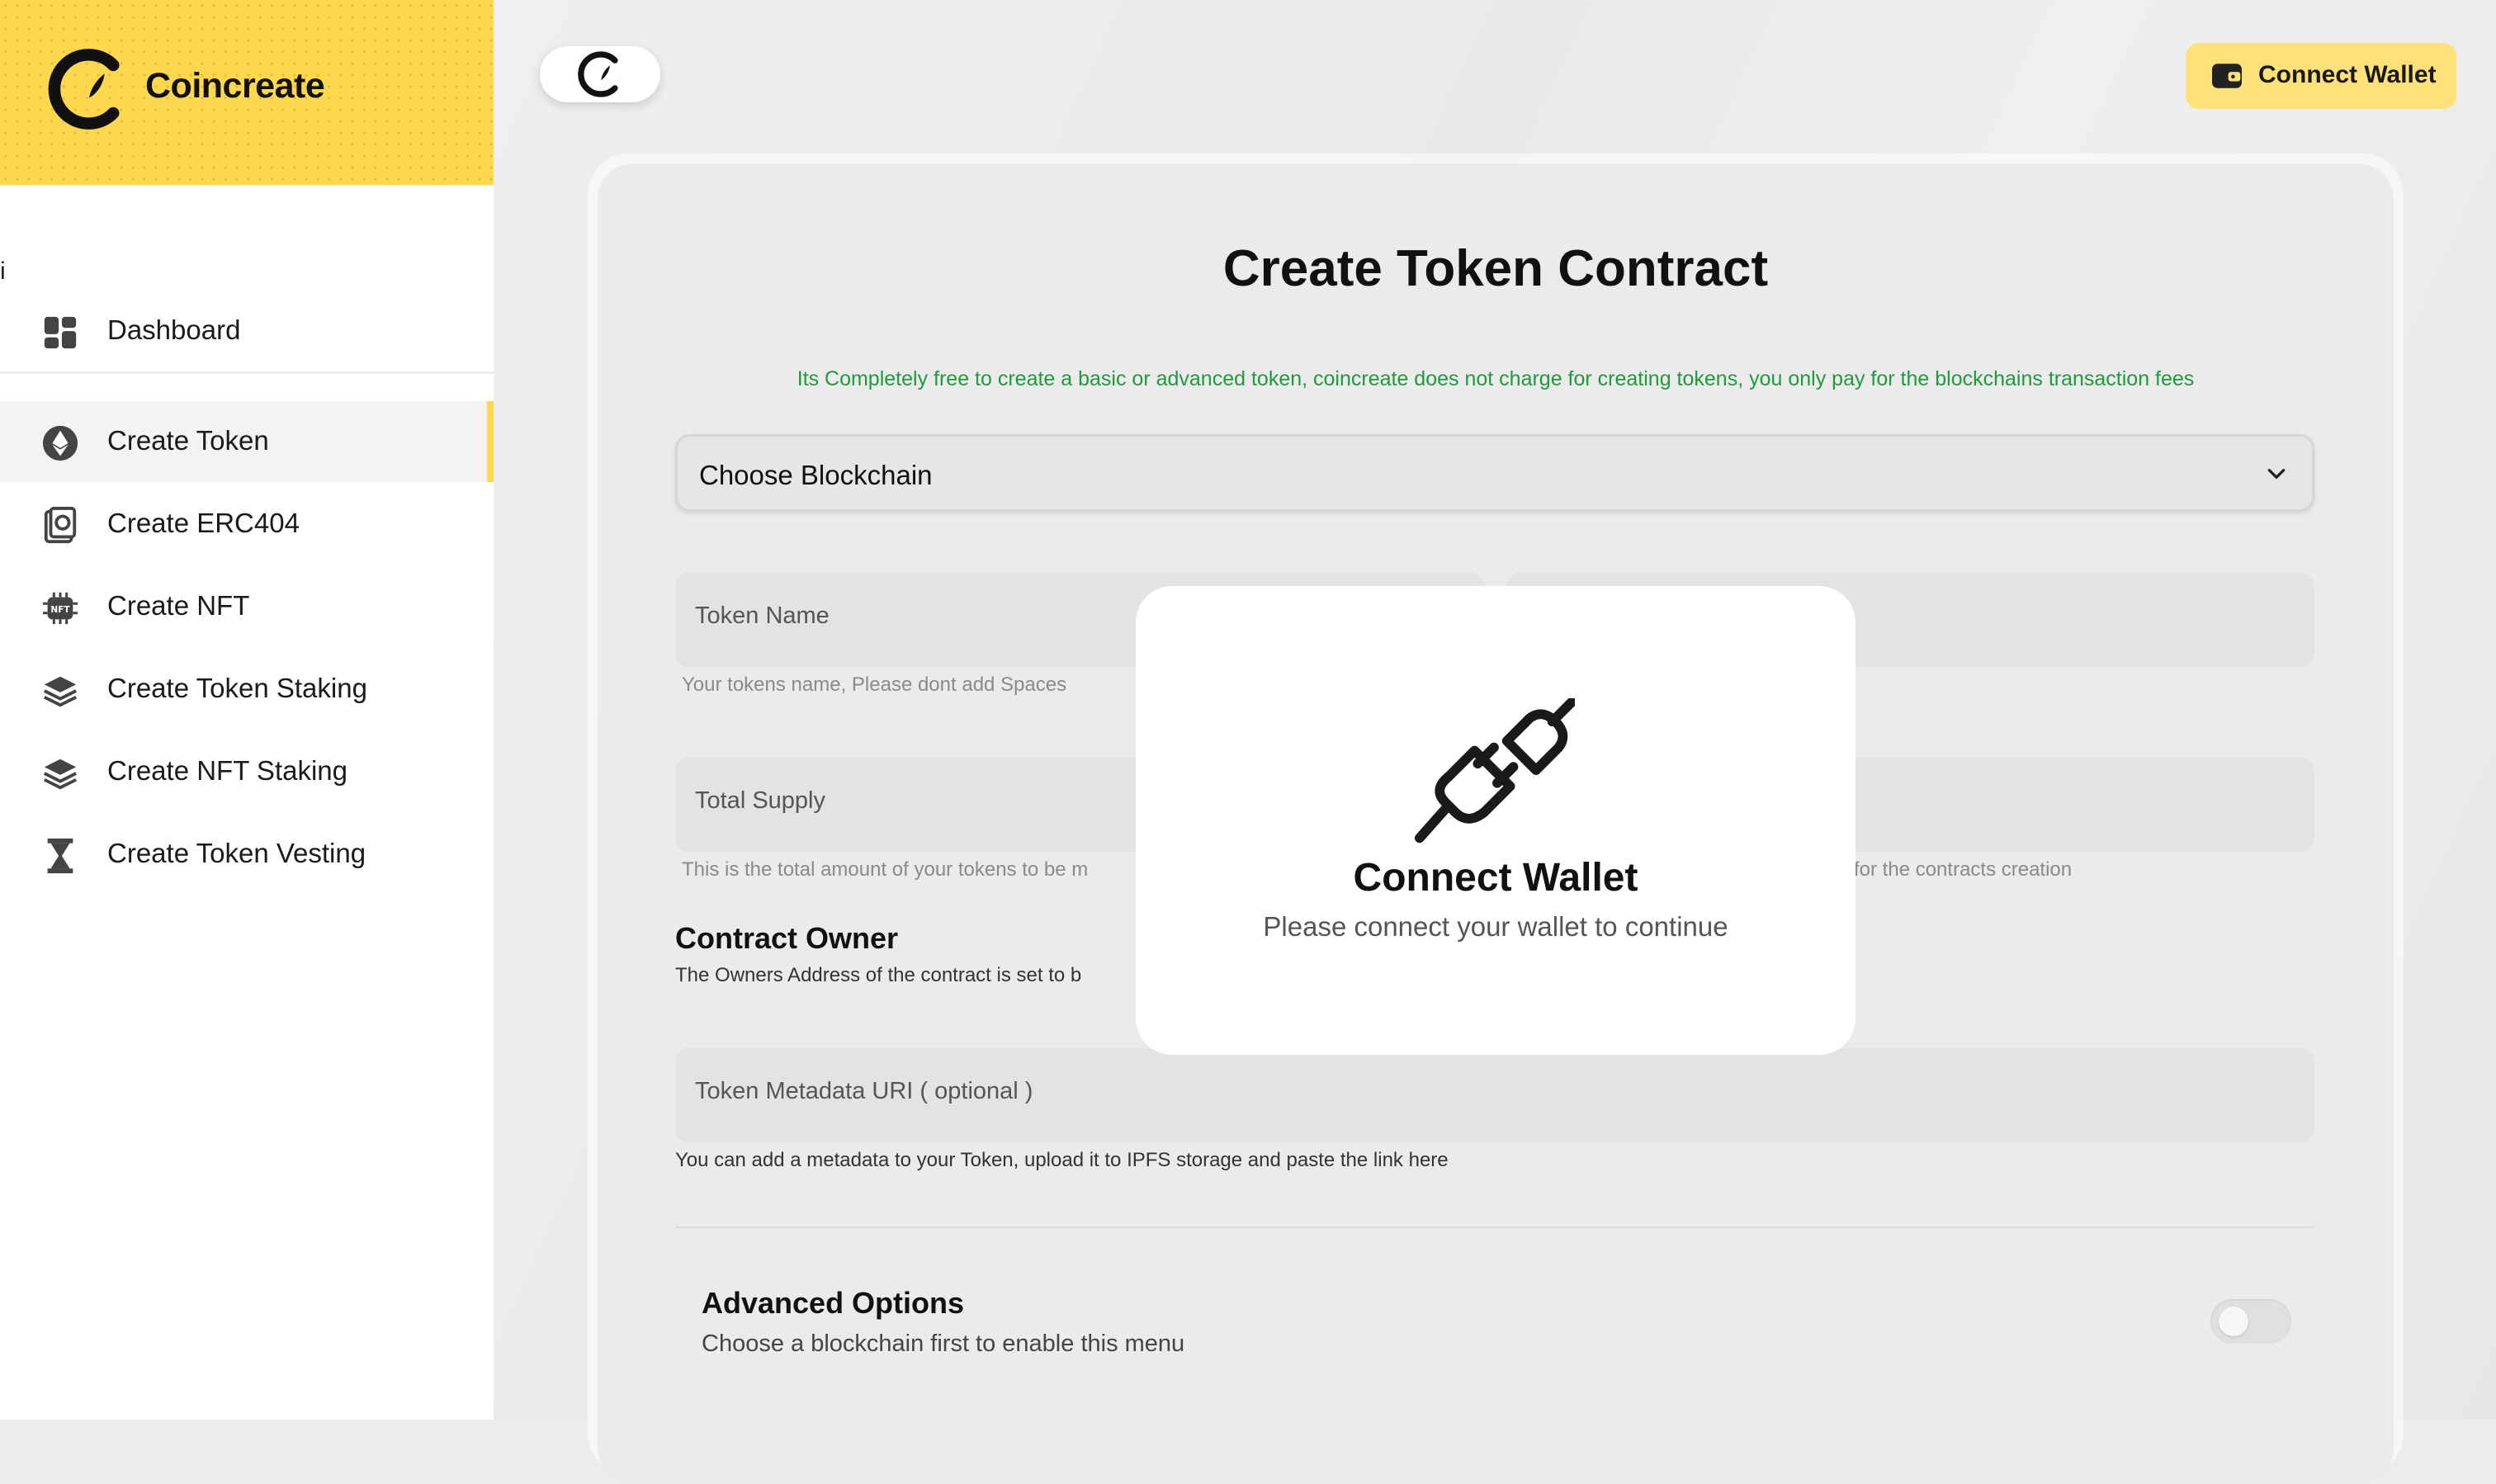  I want to click on sidebar-item-label: Dashboard, so click(174, 329).